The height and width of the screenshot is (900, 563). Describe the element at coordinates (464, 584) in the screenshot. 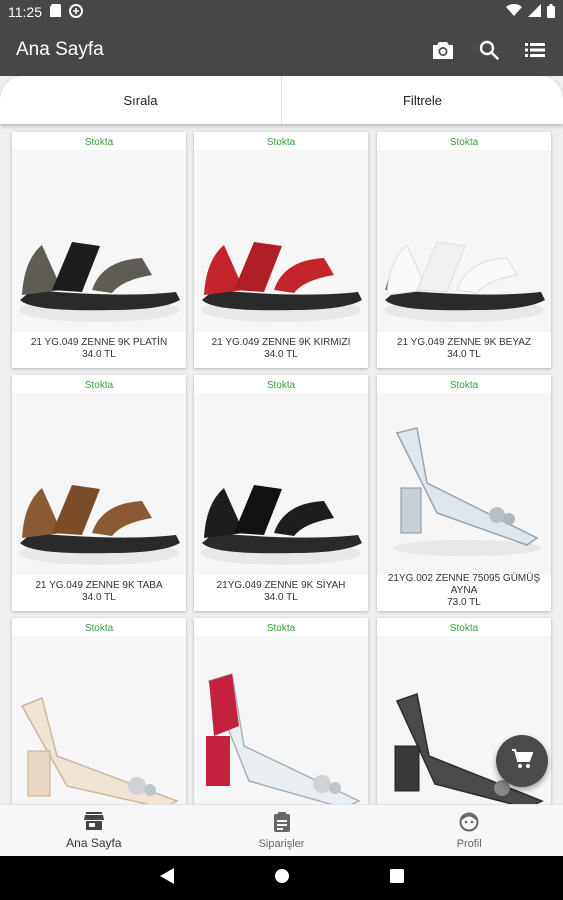

I see `product-name: 21YG.002 ZENNE 75095 GÜMÜŞ AYNA` at that location.